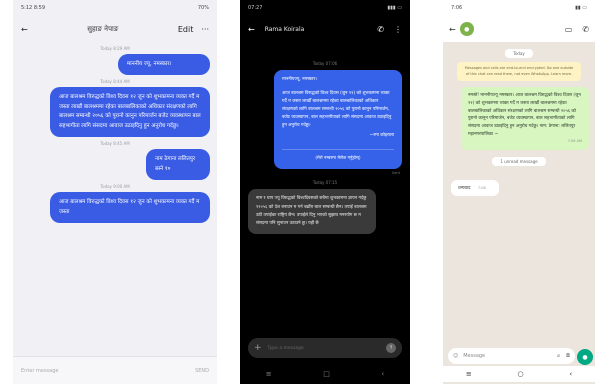  Describe the element at coordinates (108, 371) in the screenshot. I see `message-input: Enter message` at that location.